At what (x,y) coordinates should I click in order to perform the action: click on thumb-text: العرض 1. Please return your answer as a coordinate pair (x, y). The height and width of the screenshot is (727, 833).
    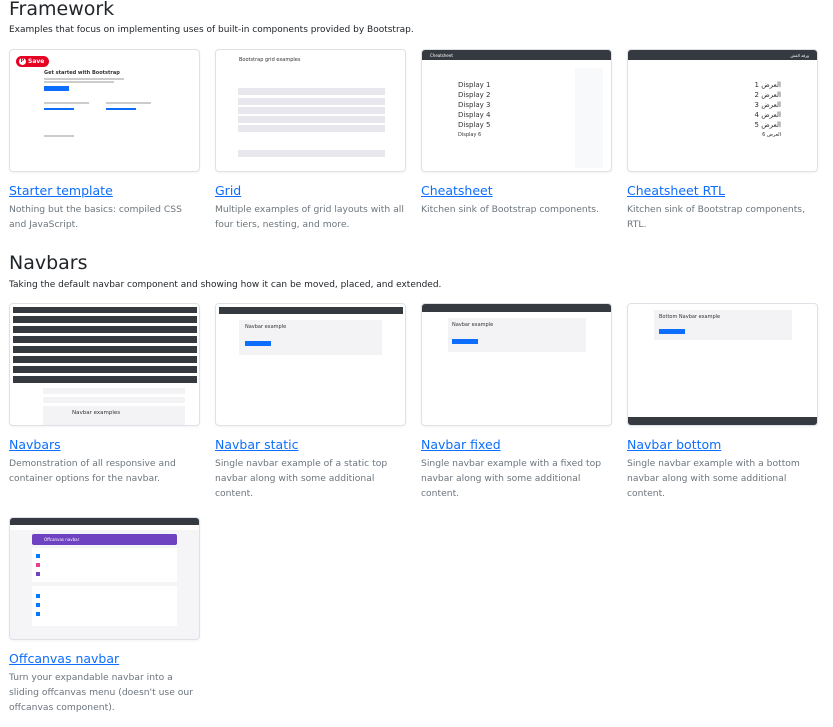
    Looking at the image, I should click on (767, 85).